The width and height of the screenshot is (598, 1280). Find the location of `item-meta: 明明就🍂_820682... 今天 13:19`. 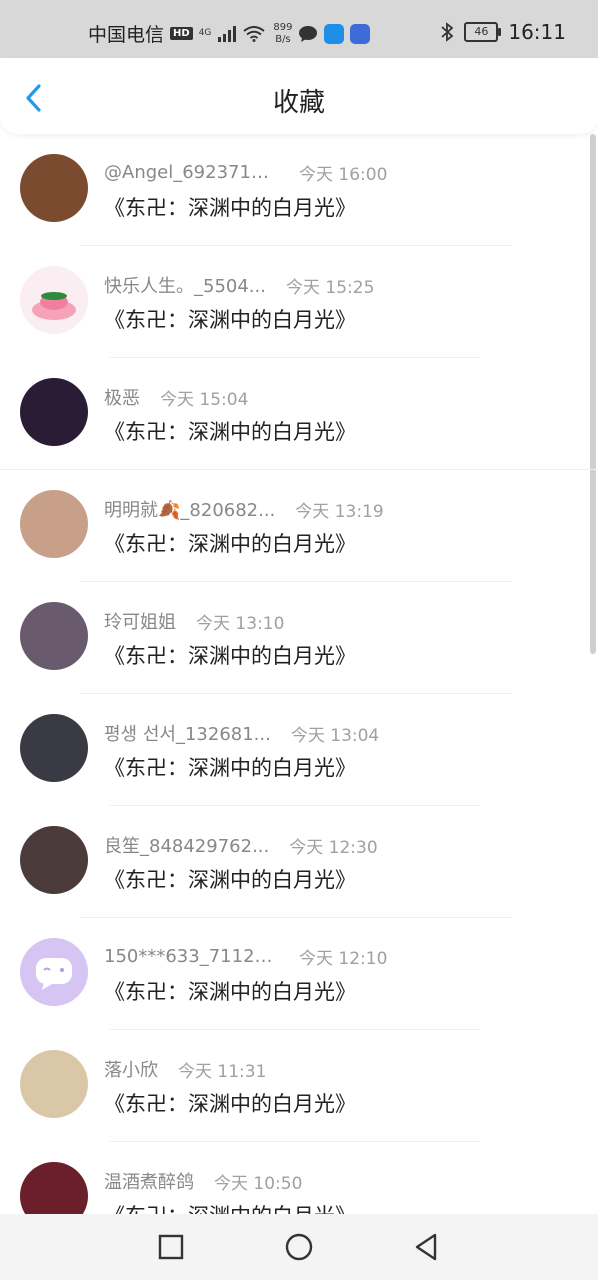

item-meta: 明明就🍂_820682... 今天 13:19 is located at coordinates (244, 509).